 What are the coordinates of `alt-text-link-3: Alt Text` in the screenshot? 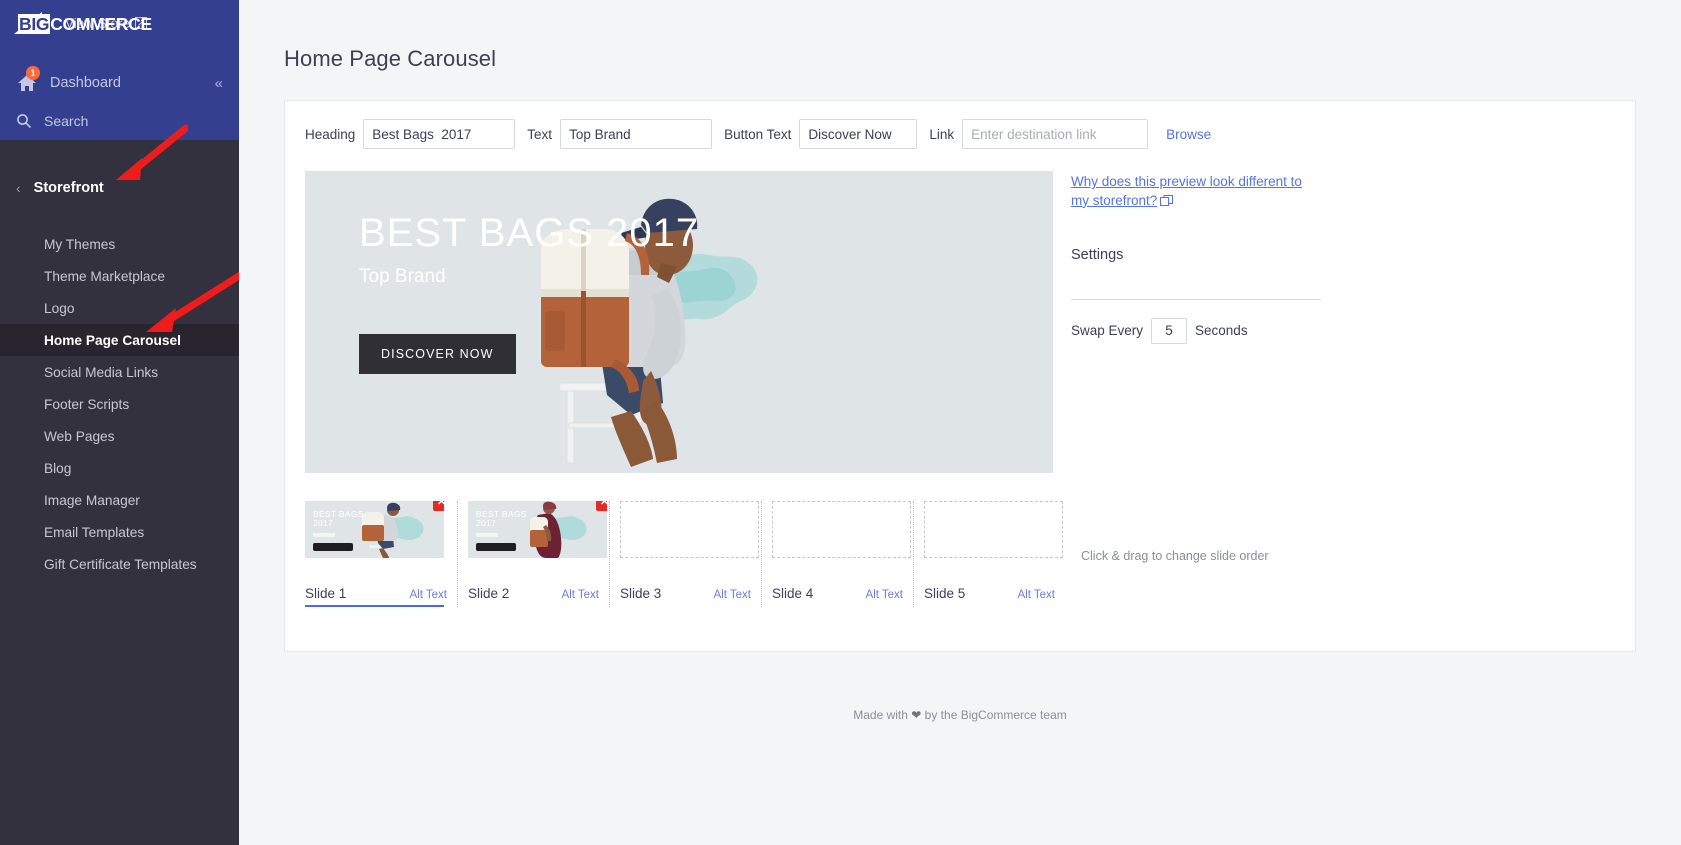 It's located at (733, 595).